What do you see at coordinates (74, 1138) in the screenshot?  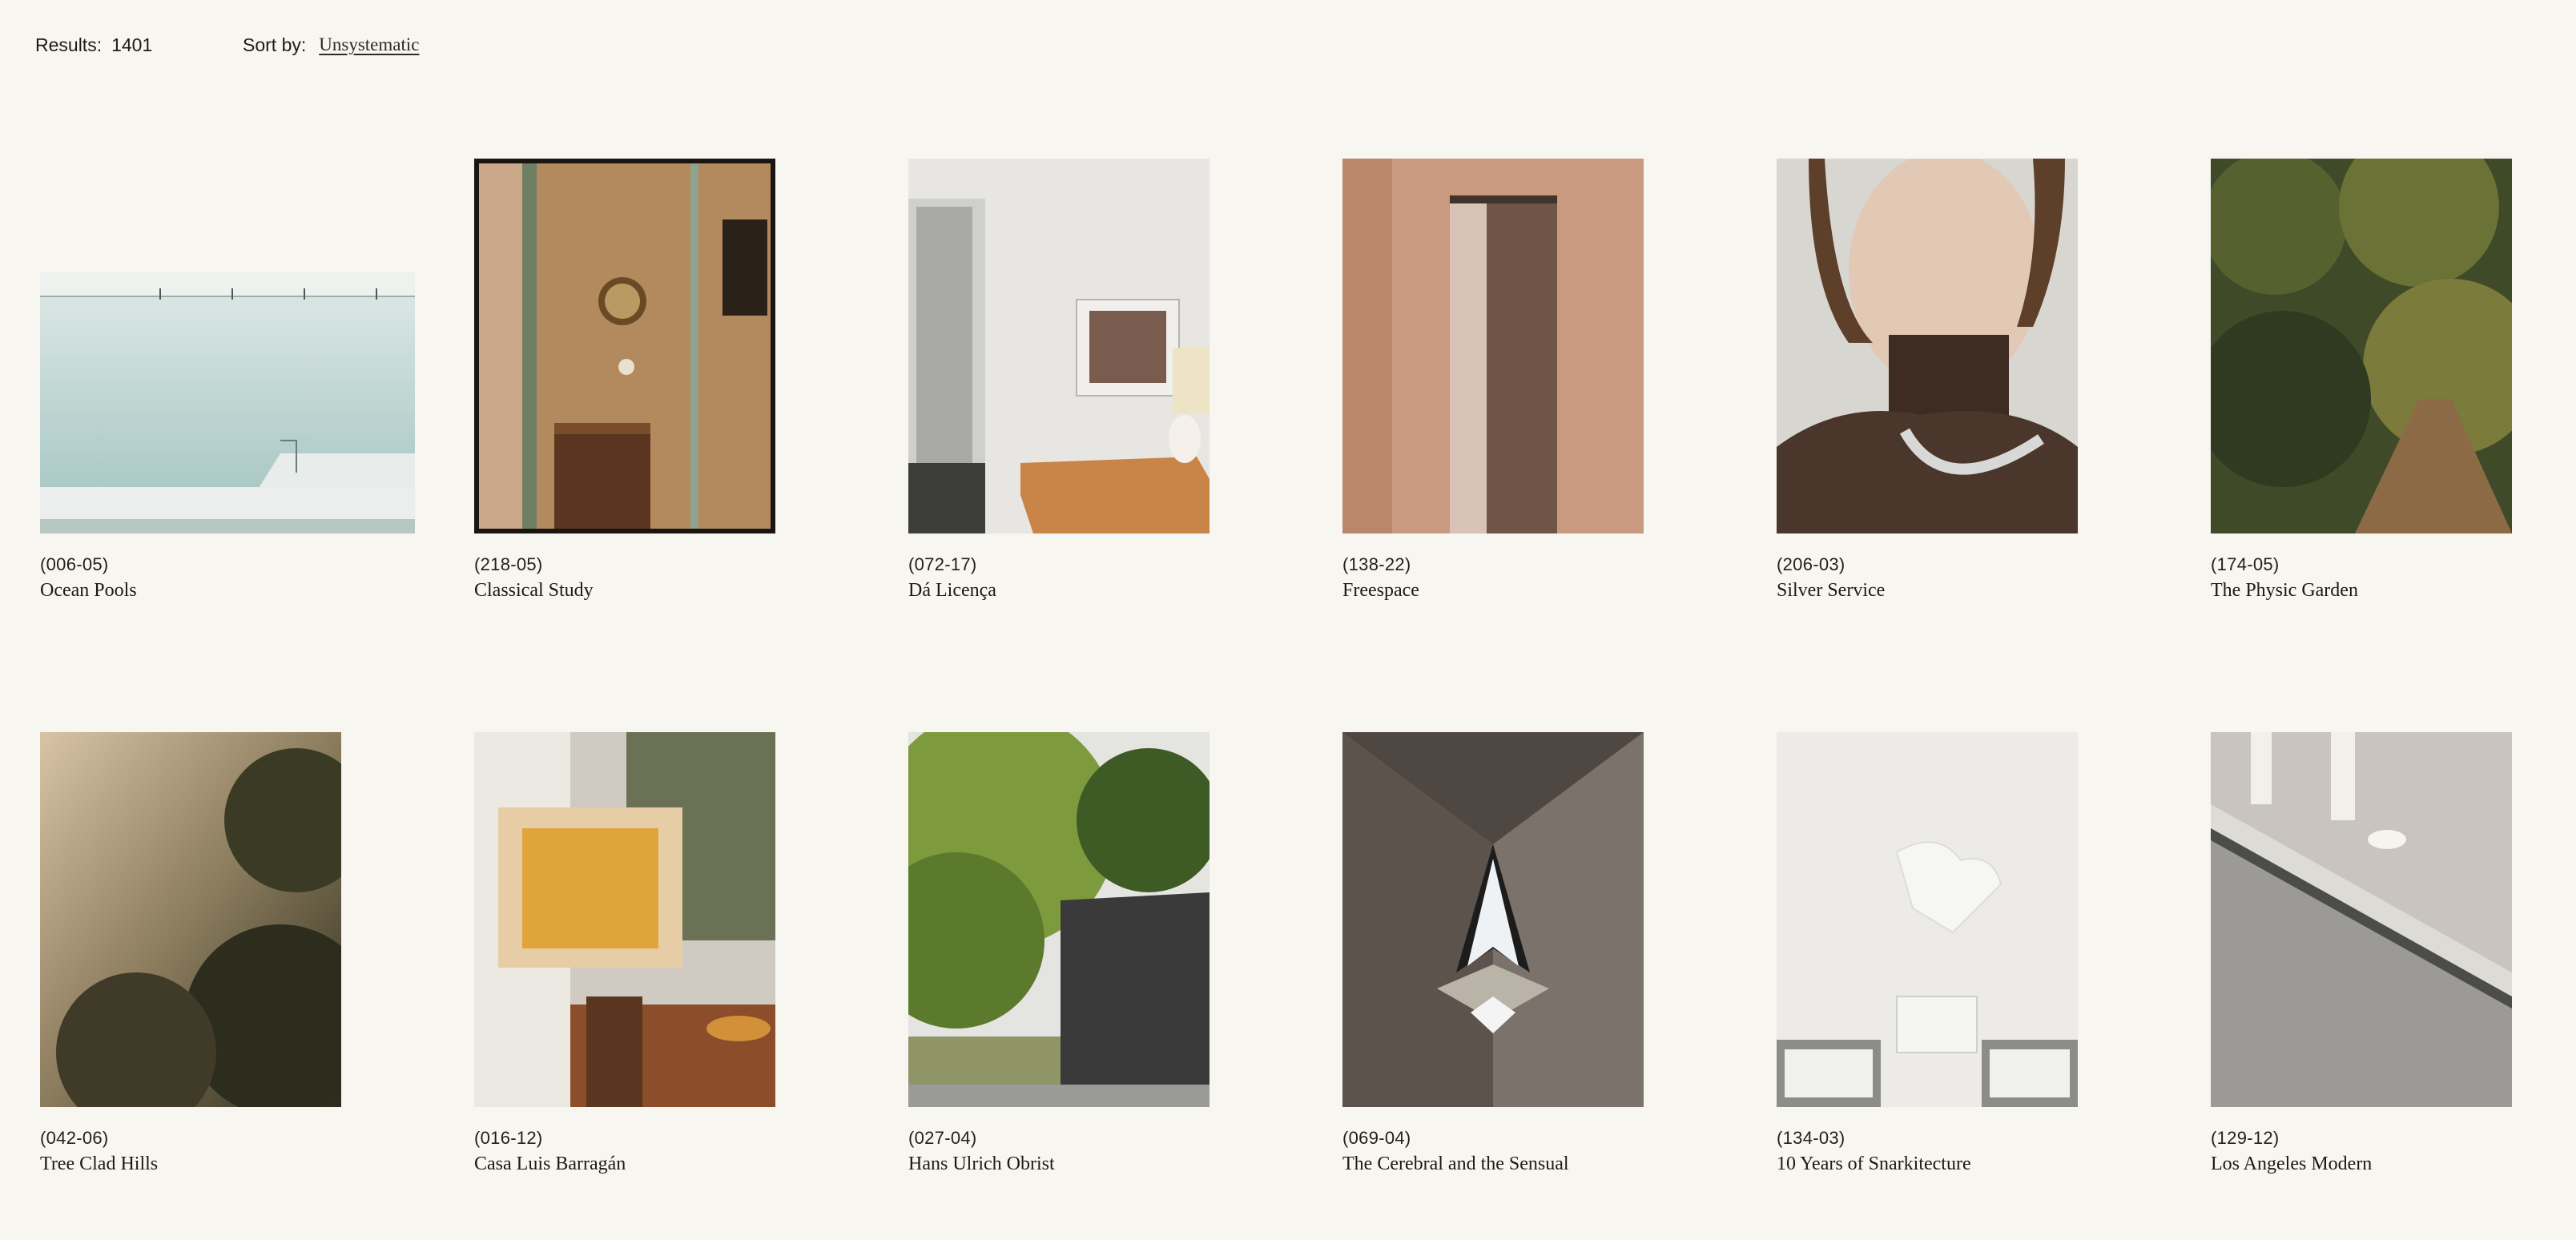 I see `project-code: (042-06)` at bounding box center [74, 1138].